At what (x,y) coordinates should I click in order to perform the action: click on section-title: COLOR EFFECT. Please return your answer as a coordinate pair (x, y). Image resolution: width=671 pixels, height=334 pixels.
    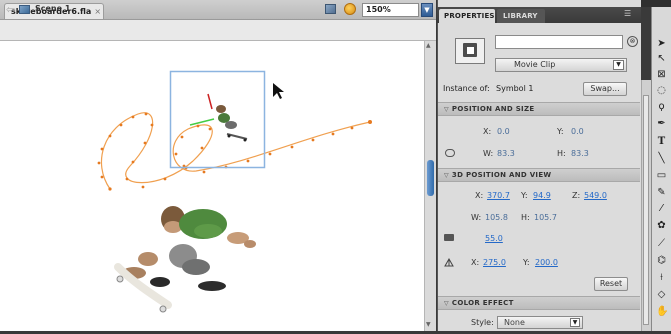
    Looking at the image, I should click on (482, 303).